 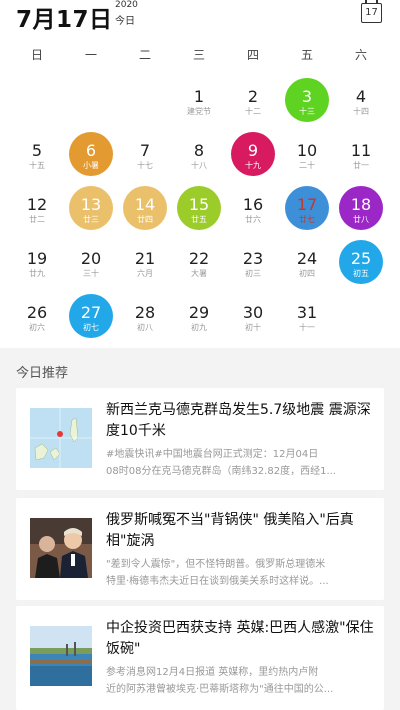 What do you see at coordinates (362, 263) in the screenshot?
I see `day-cell-25: 25 初五` at bounding box center [362, 263].